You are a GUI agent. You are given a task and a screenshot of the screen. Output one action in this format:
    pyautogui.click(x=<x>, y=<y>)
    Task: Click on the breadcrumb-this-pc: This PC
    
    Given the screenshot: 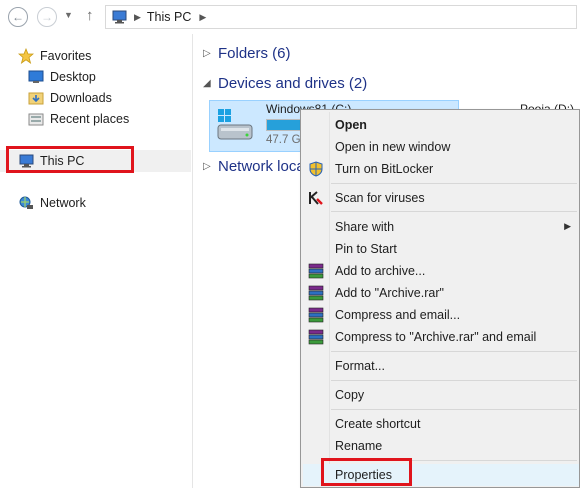 What is the action you would take?
    pyautogui.click(x=169, y=17)
    